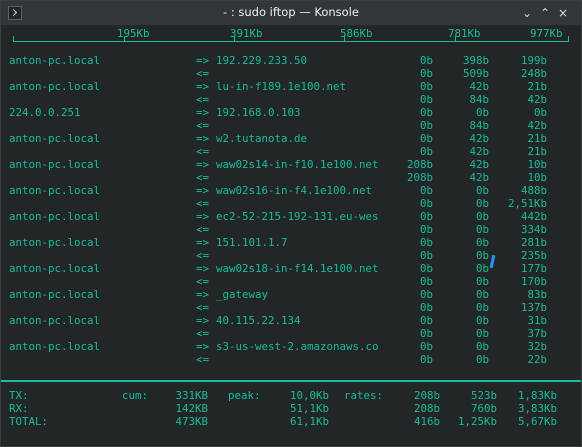 Image resolution: width=582 pixels, height=447 pixels. I want to click on inbound-rate: 334b, so click(533, 229).